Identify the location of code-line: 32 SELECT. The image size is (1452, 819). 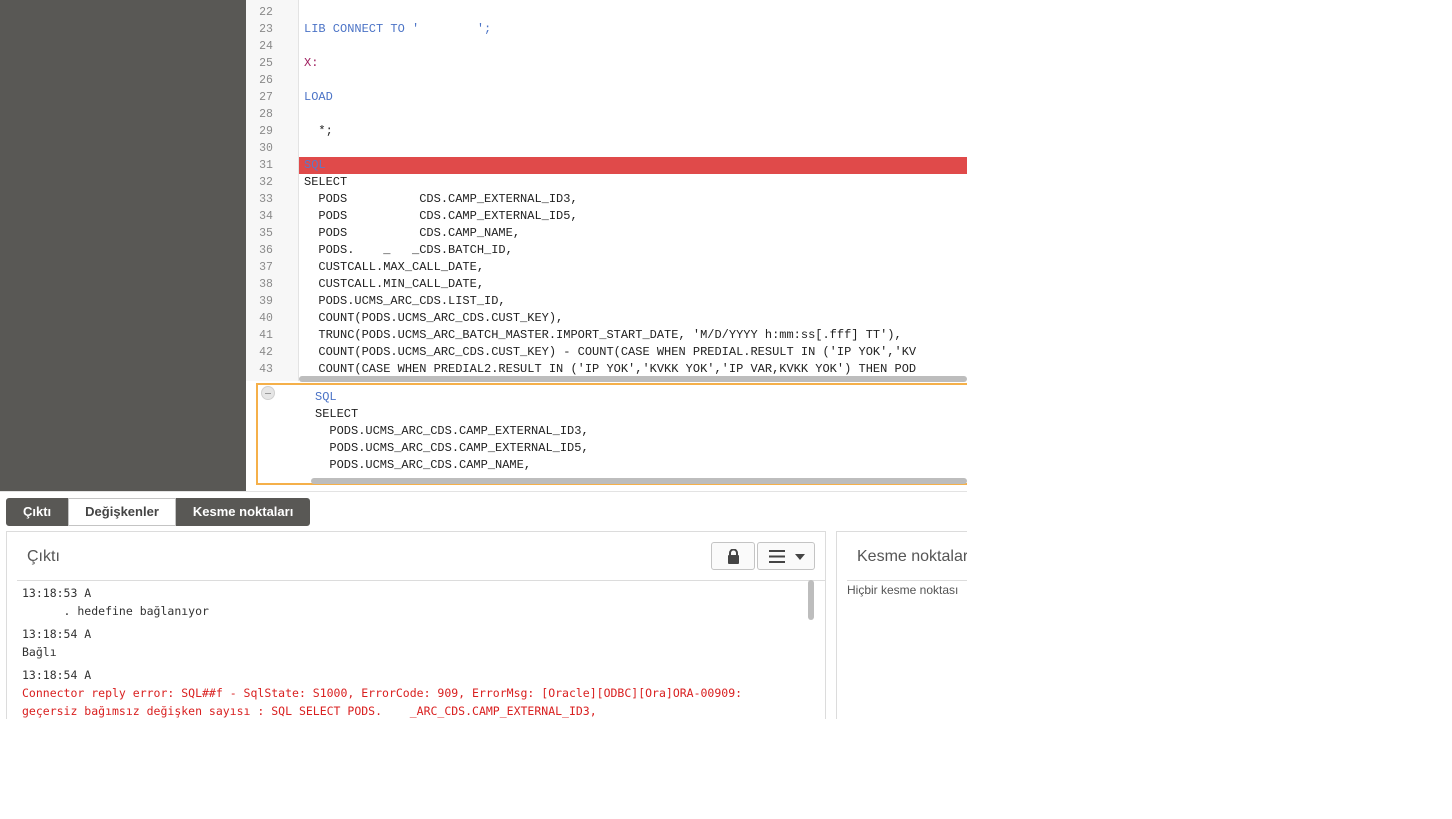
(606, 182).